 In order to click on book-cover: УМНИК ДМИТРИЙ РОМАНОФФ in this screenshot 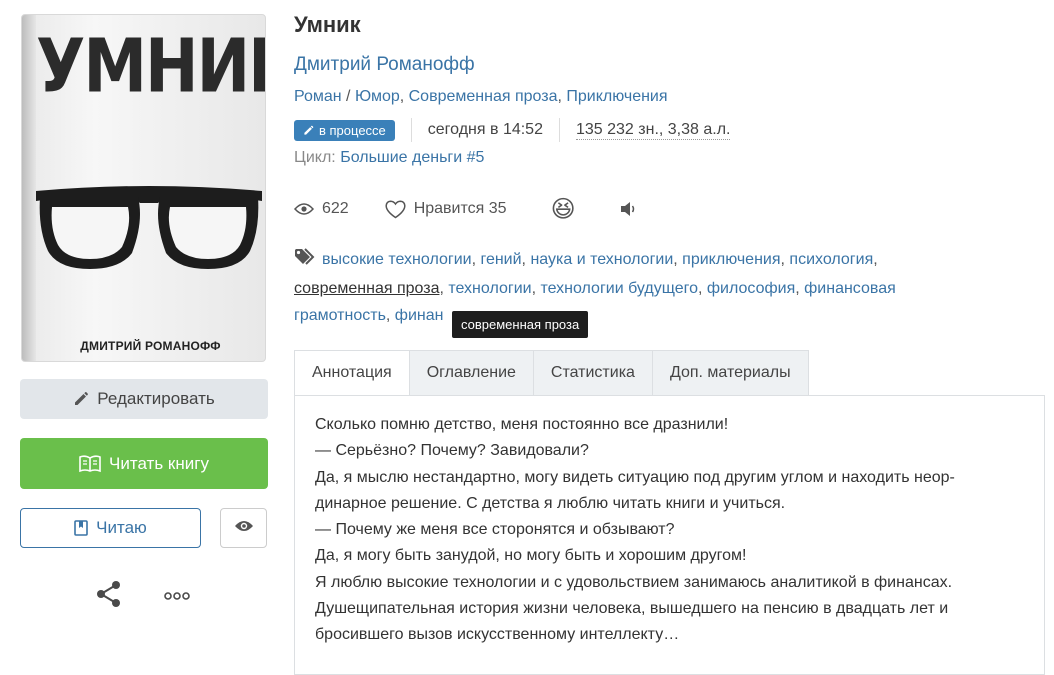, I will do `click(143, 188)`.